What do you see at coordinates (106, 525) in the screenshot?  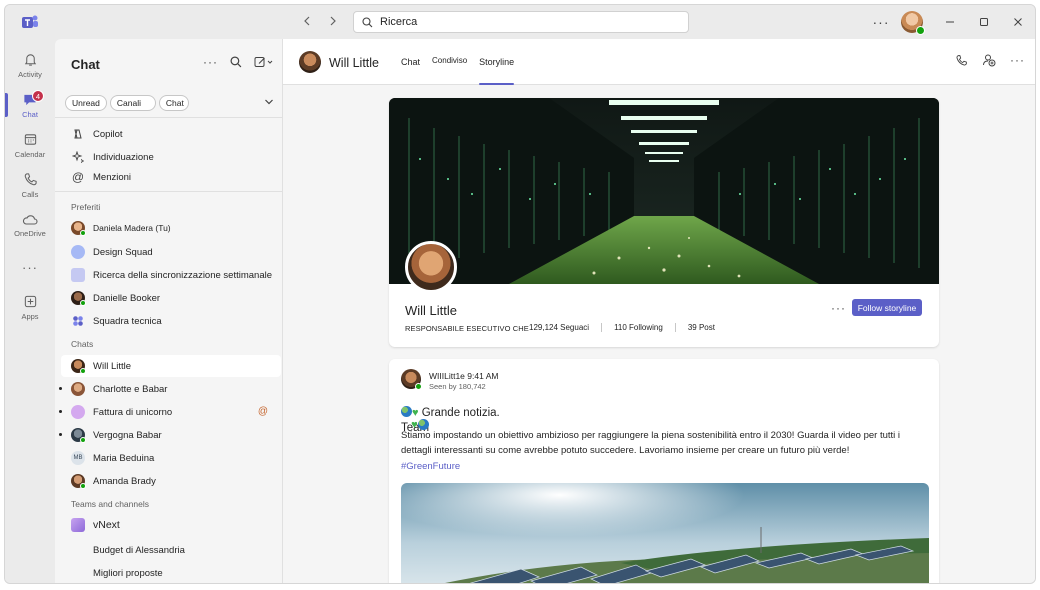 I see `team-item-name: vNext` at bounding box center [106, 525].